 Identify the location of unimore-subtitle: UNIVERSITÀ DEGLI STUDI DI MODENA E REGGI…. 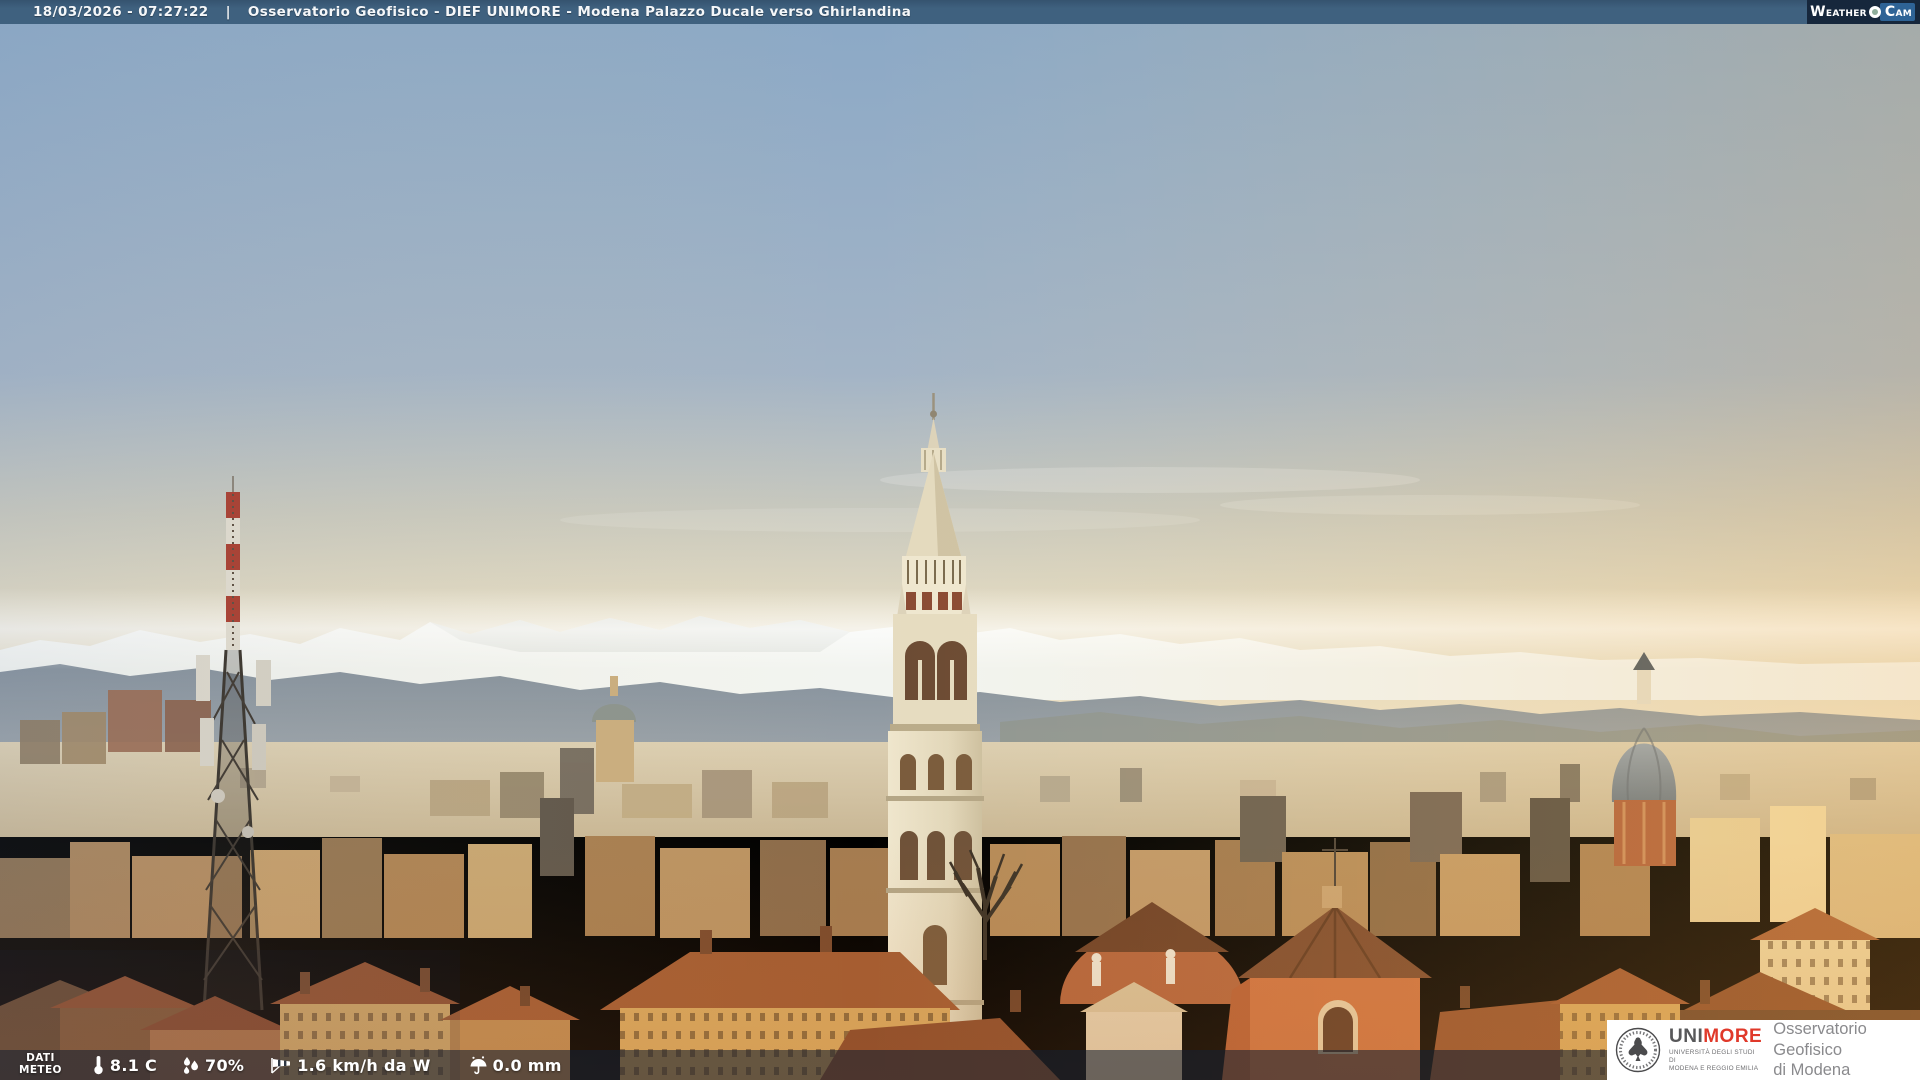
(1714, 1060).